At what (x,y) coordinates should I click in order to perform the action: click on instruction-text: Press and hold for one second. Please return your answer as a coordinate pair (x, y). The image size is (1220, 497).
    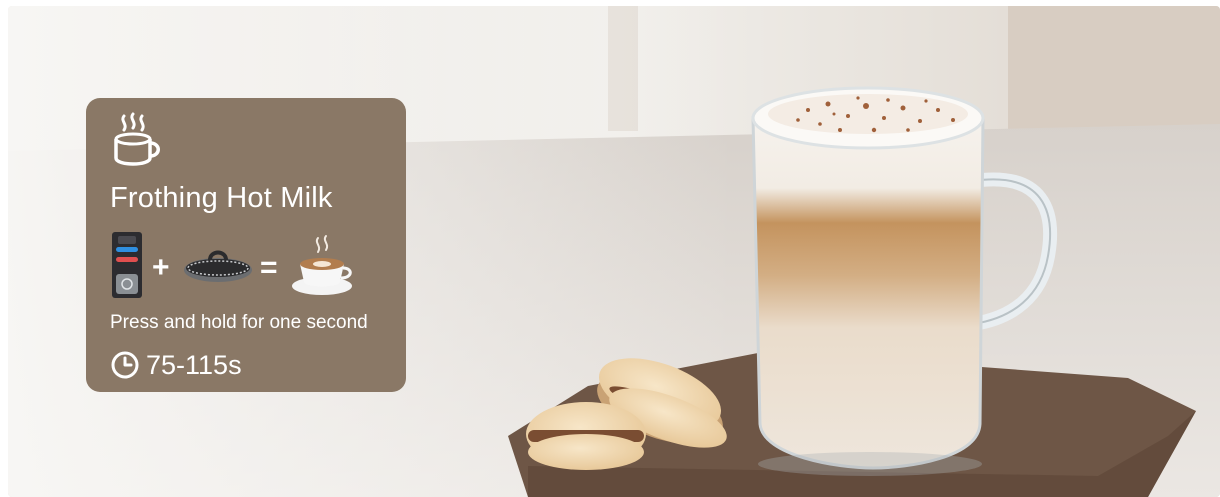
    Looking at the image, I should click on (239, 322).